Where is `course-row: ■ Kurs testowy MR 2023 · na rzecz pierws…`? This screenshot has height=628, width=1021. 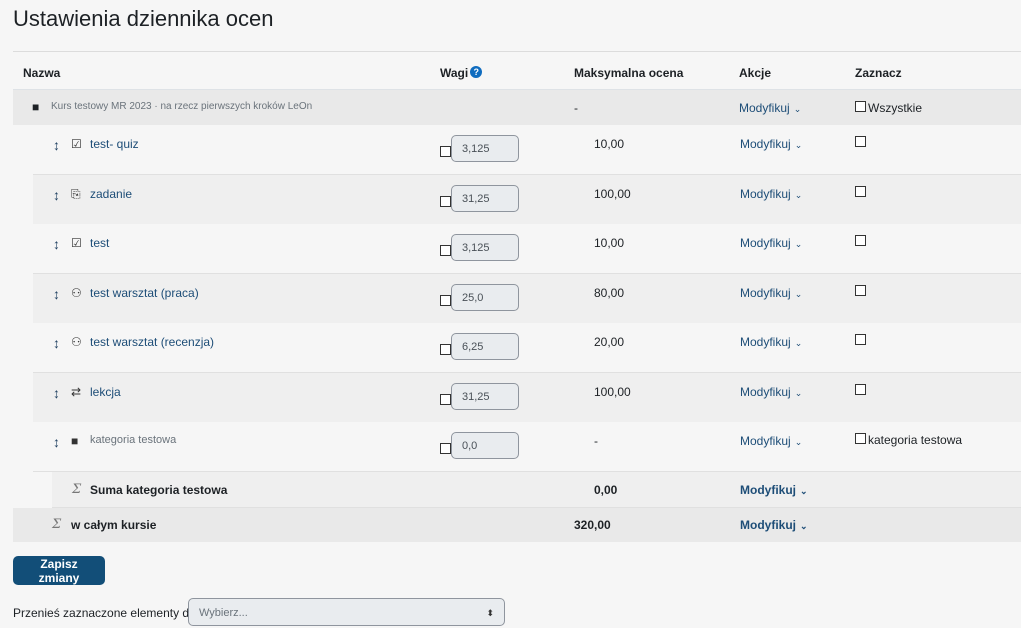 course-row: ■ Kurs testowy MR 2023 · na rzecz pierws… is located at coordinates (517, 107).